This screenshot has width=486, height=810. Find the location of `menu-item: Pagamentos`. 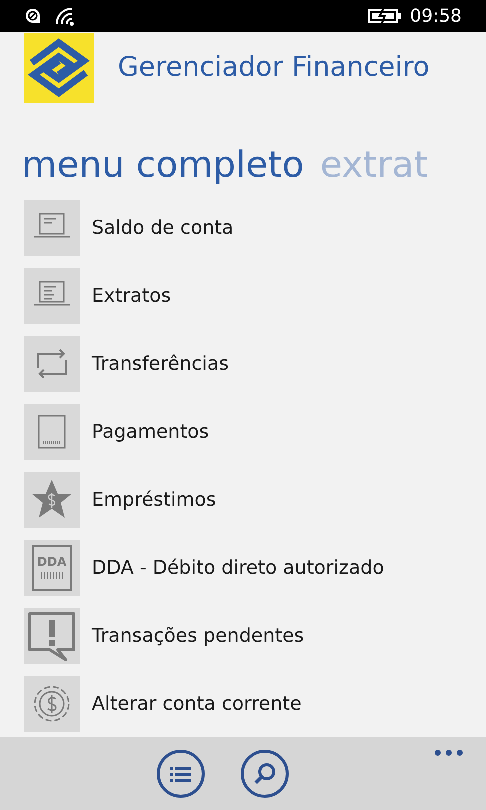

menu-item: Pagamentos is located at coordinates (255, 432).